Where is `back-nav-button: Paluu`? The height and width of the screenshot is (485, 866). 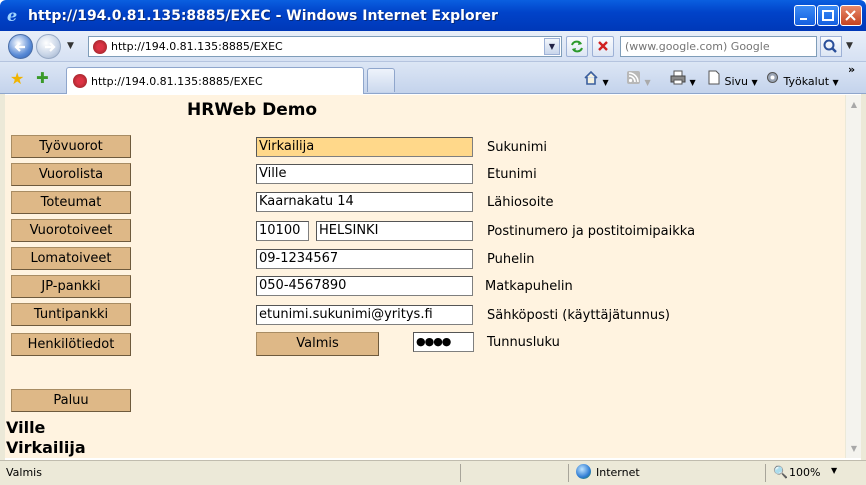
back-nav-button: Paluu is located at coordinates (71, 400).